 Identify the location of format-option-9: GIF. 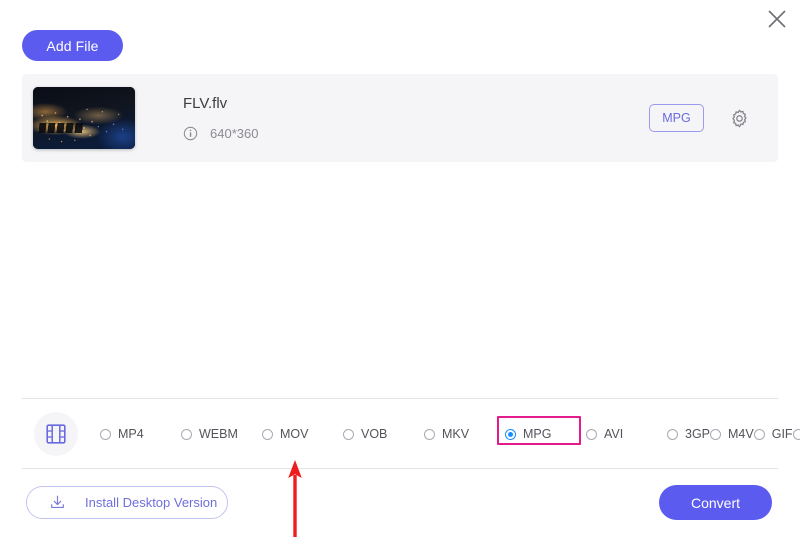
(773, 434).